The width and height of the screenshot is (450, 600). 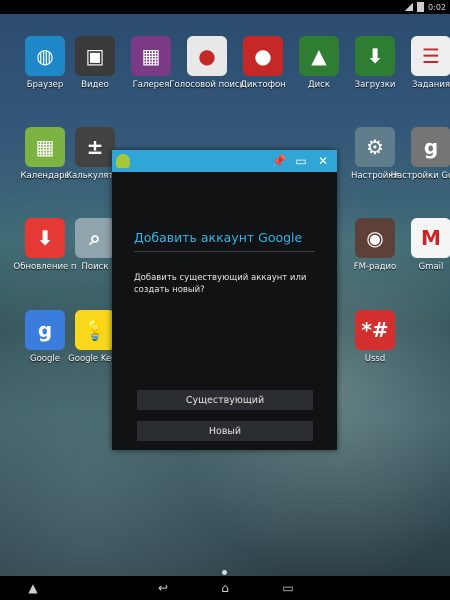 What do you see at coordinates (375, 330) in the screenshot?
I see `ussd-icon: *#` at bounding box center [375, 330].